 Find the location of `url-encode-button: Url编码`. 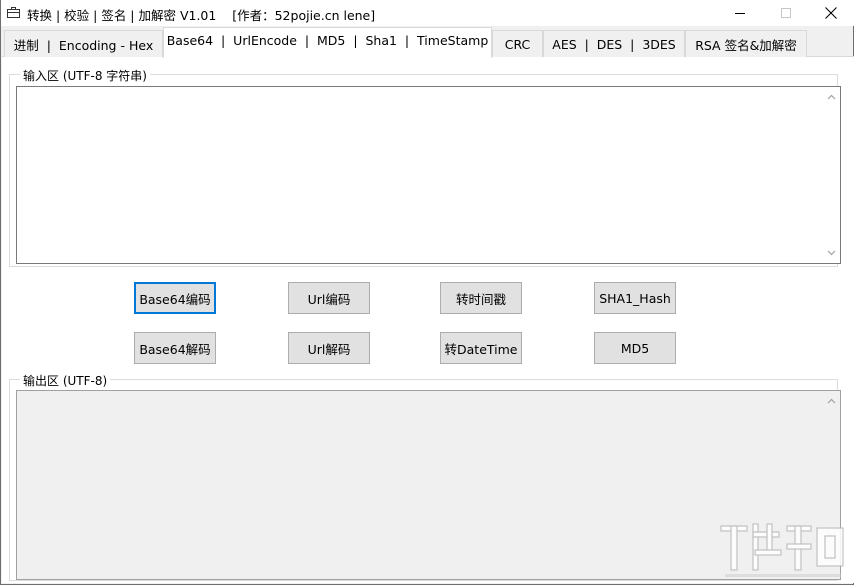

url-encode-button: Url编码 is located at coordinates (329, 298).